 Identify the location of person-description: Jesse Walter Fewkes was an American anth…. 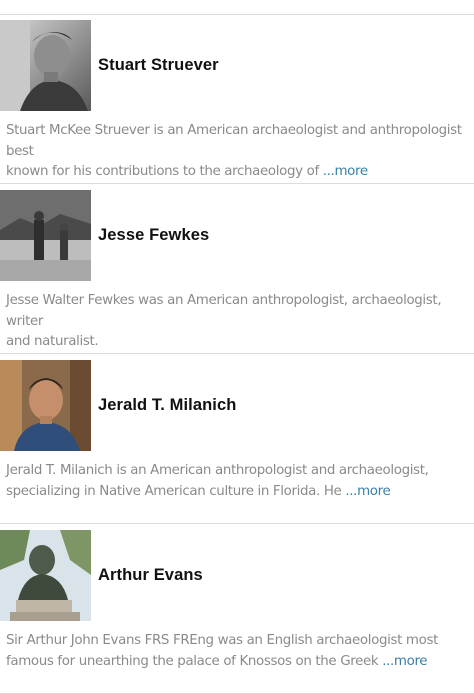
(238, 322).